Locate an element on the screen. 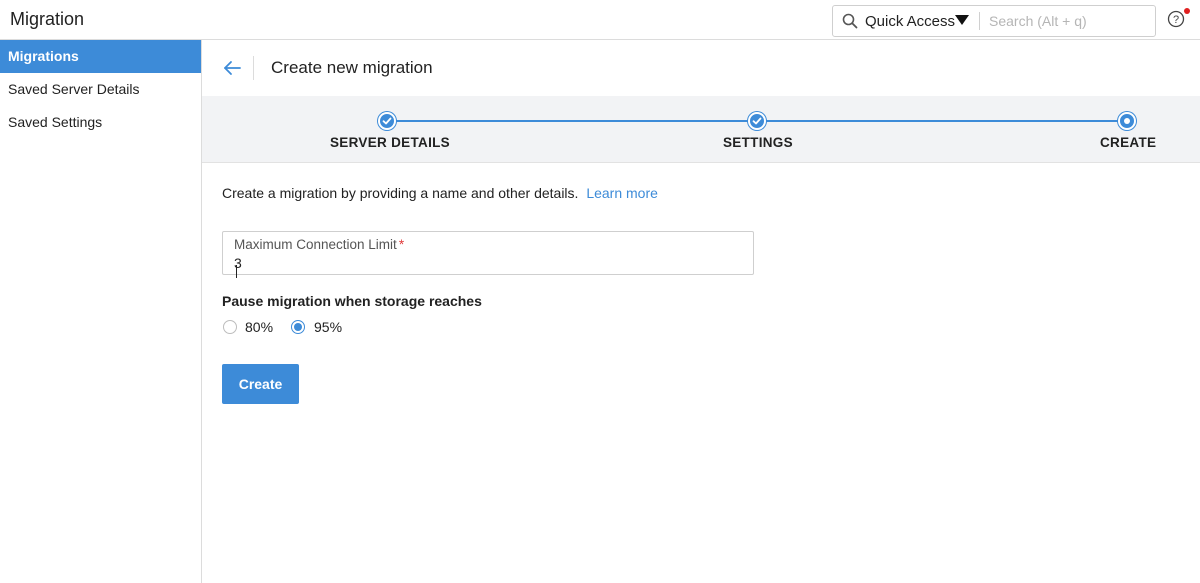 This screenshot has width=1200, height=583. create-button: Create is located at coordinates (260, 384).